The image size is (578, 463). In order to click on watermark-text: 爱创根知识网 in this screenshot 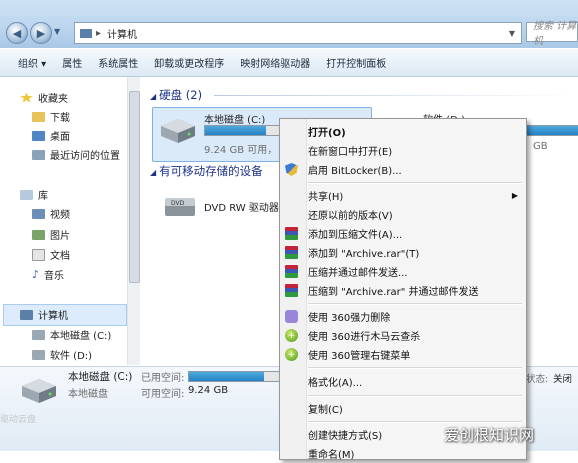, I will do `click(489, 435)`.